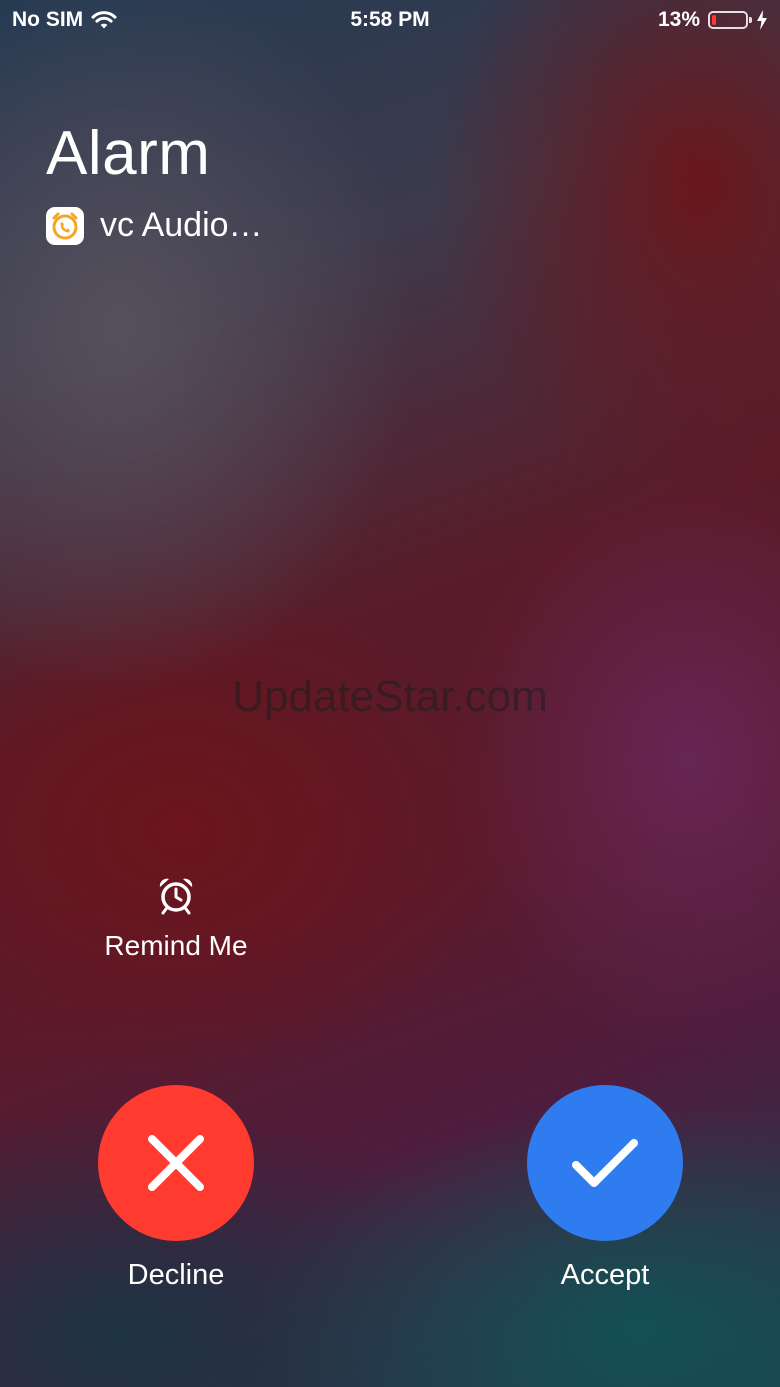  I want to click on accept-button, so click(605, 1163).